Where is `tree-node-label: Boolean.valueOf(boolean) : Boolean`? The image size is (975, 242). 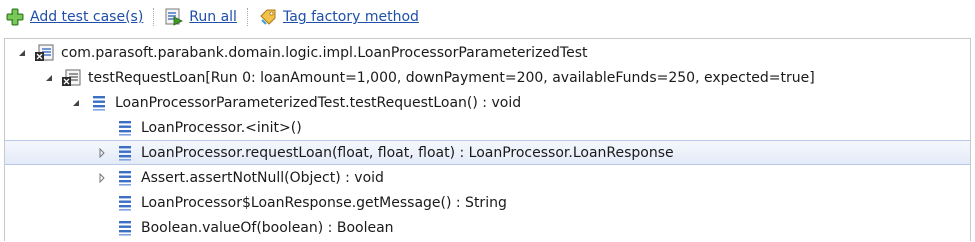 tree-node-label: Boolean.valueOf(boolean) : Boolean is located at coordinates (267, 227).